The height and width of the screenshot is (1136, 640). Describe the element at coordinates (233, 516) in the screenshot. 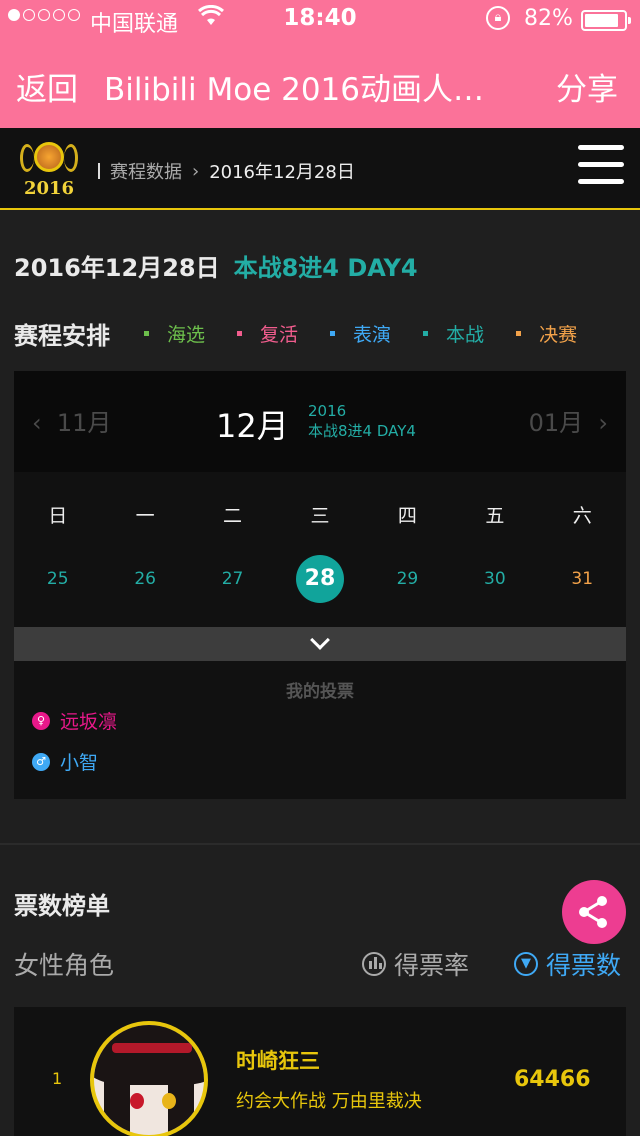

I see `weekday-label: 二` at that location.